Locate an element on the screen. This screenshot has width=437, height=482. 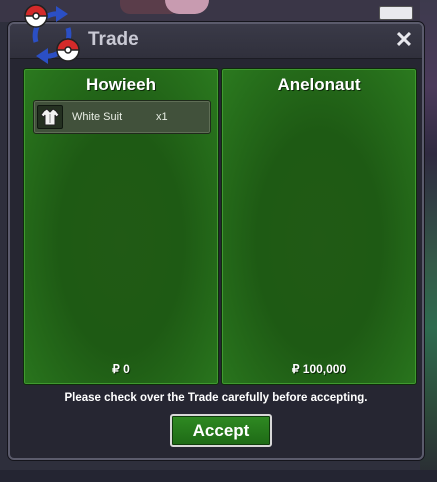
trader-name-right: Anelonaut is located at coordinates (319, 84).